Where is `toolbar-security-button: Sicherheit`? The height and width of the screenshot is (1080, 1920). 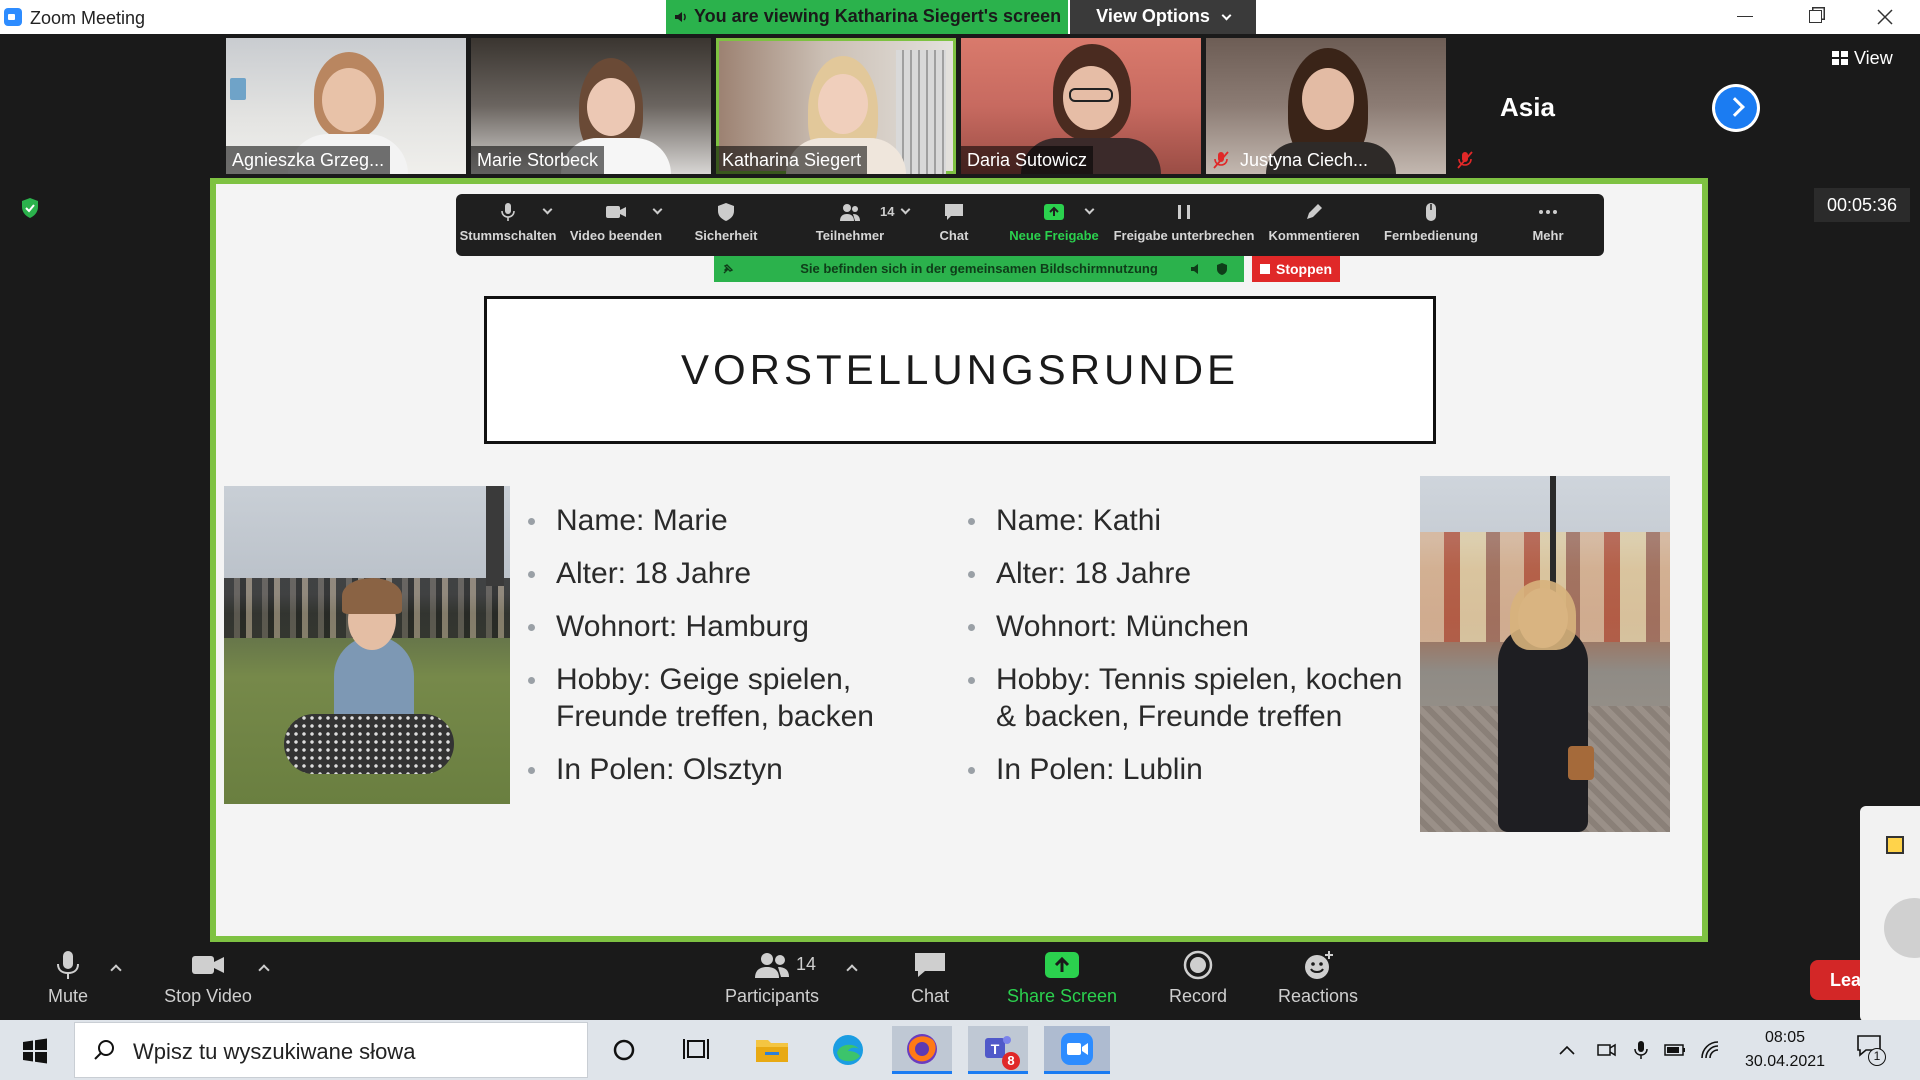
toolbar-security-button: Sicherheit is located at coordinates (726, 225).